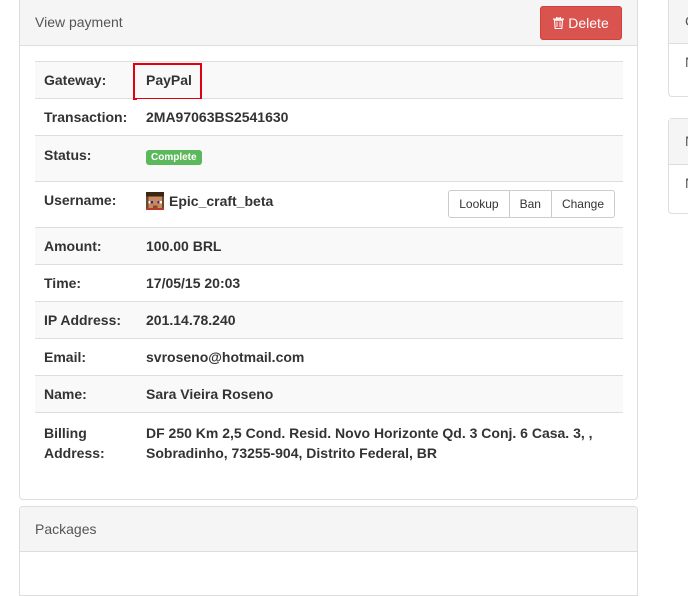 Image resolution: width=688 pixels, height=596 pixels. I want to click on email-label: Email:, so click(86, 357).